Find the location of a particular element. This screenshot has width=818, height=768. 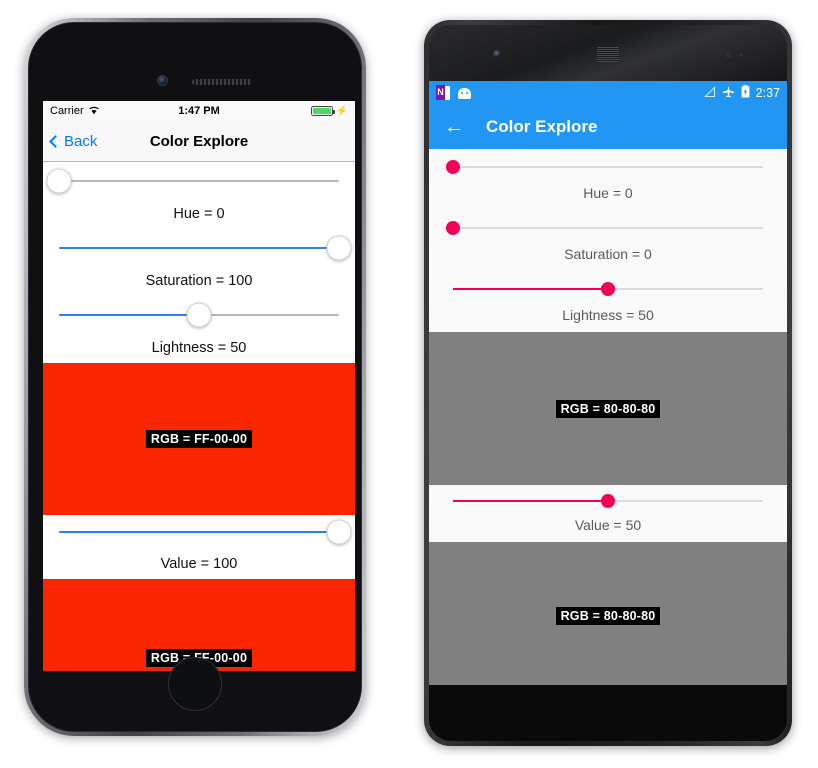

android-toolbar: ← Color Explore is located at coordinates (608, 127).